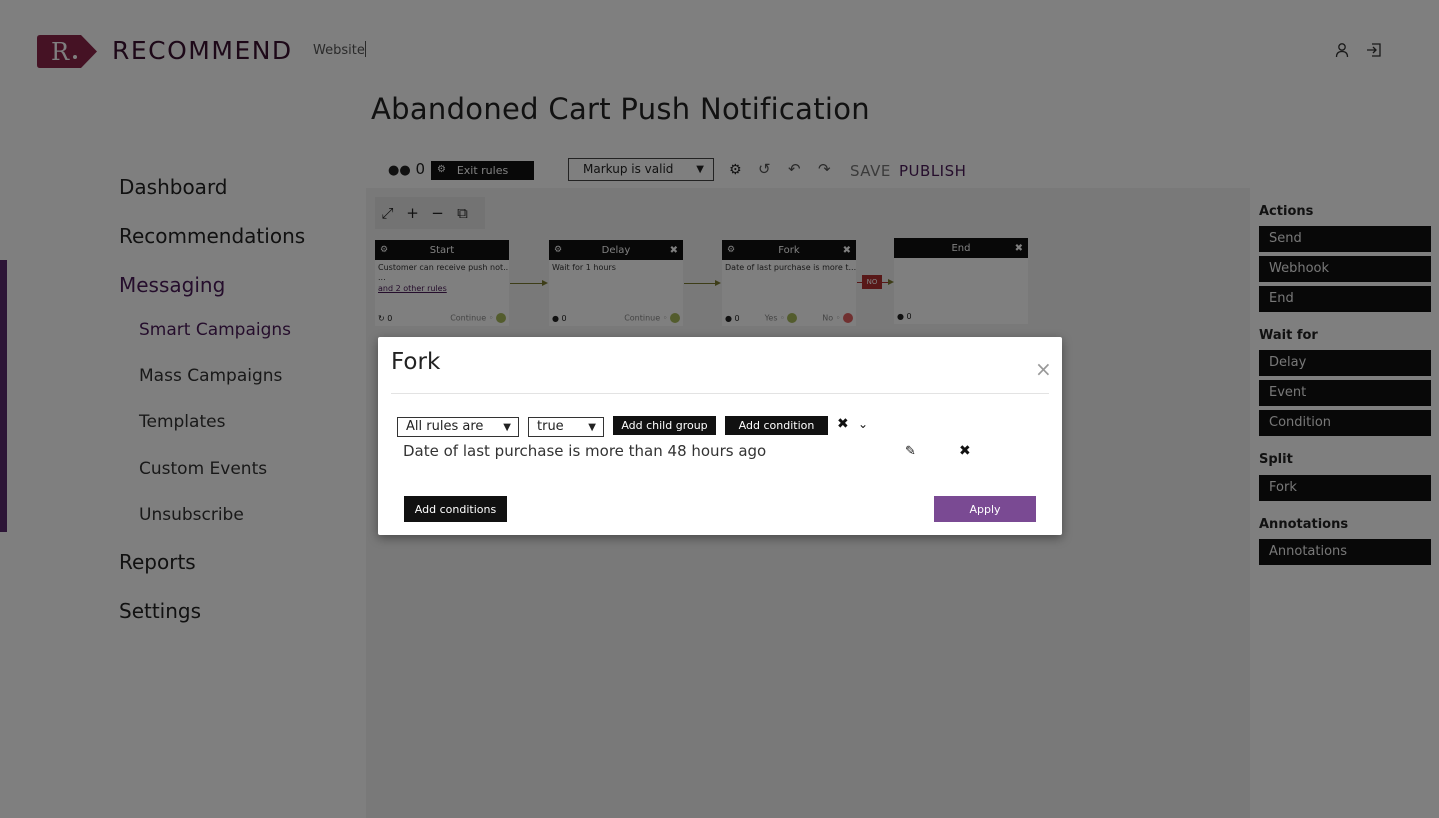 The width and height of the screenshot is (1439, 818). I want to click on rule-mode-value: All rules are, so click(445, 426).